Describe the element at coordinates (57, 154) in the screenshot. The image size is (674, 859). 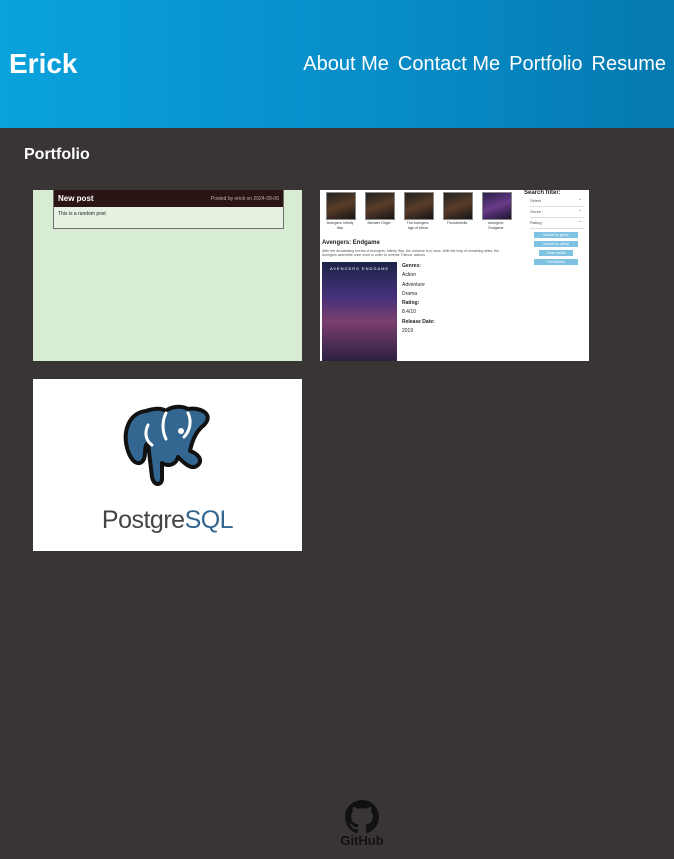
I see `section-title: Portfolio` at that location.